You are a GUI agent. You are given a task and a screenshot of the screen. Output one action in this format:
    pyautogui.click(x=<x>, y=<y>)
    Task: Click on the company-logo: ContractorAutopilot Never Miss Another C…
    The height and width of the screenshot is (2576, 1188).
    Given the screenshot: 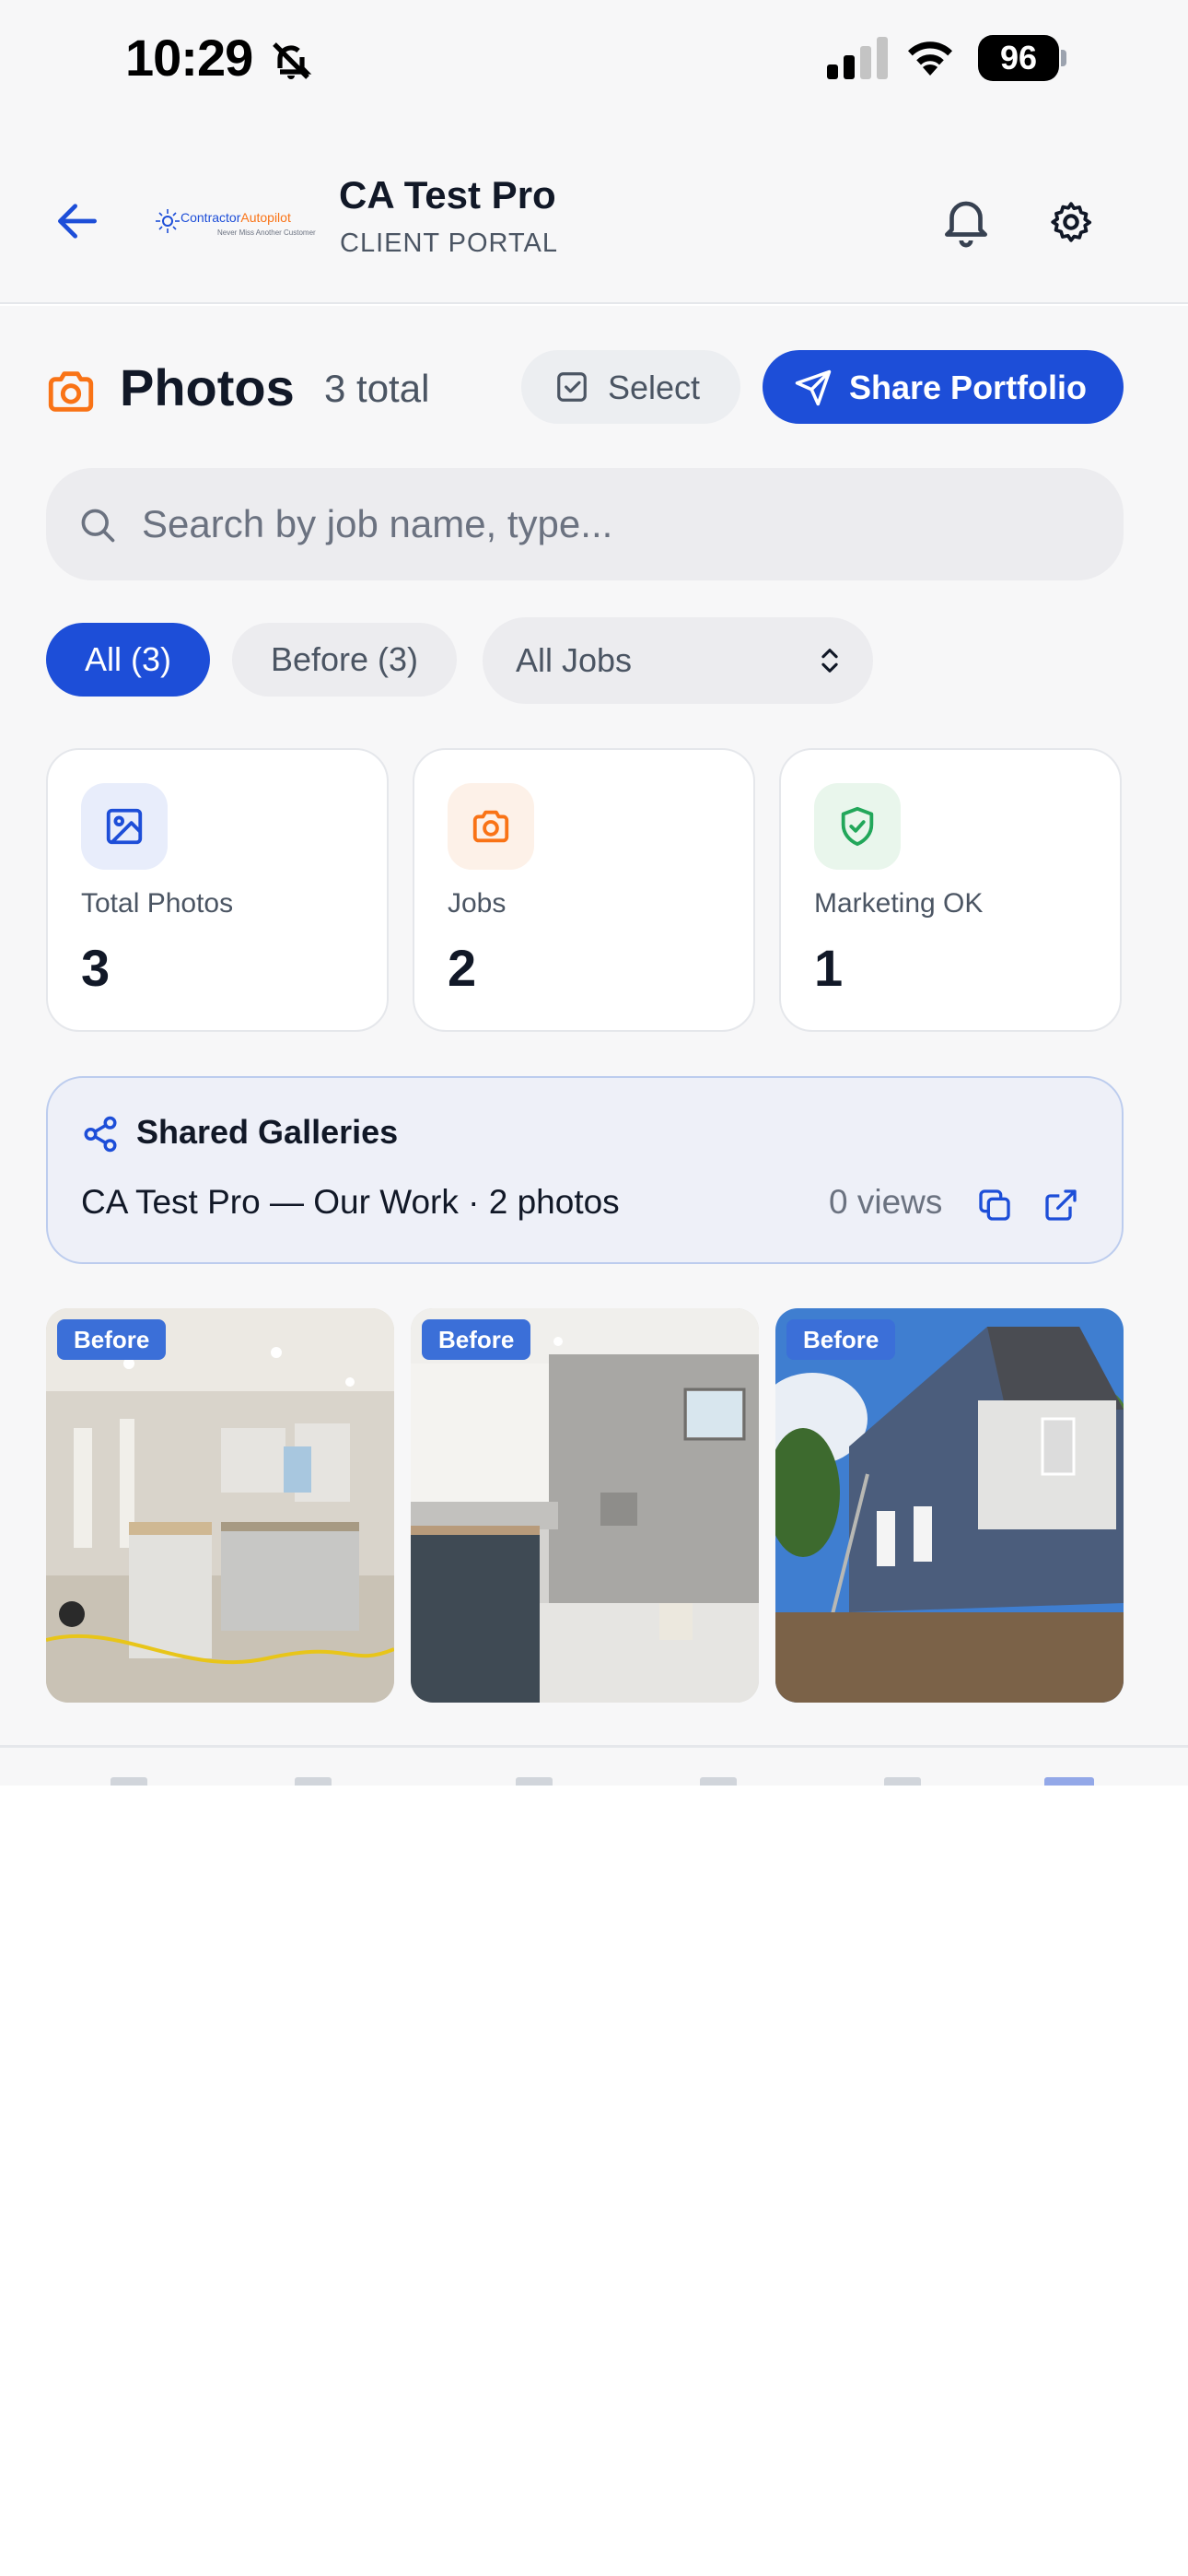 What is the action you would take?
    pyautogui.click(x=234, y=224)
    